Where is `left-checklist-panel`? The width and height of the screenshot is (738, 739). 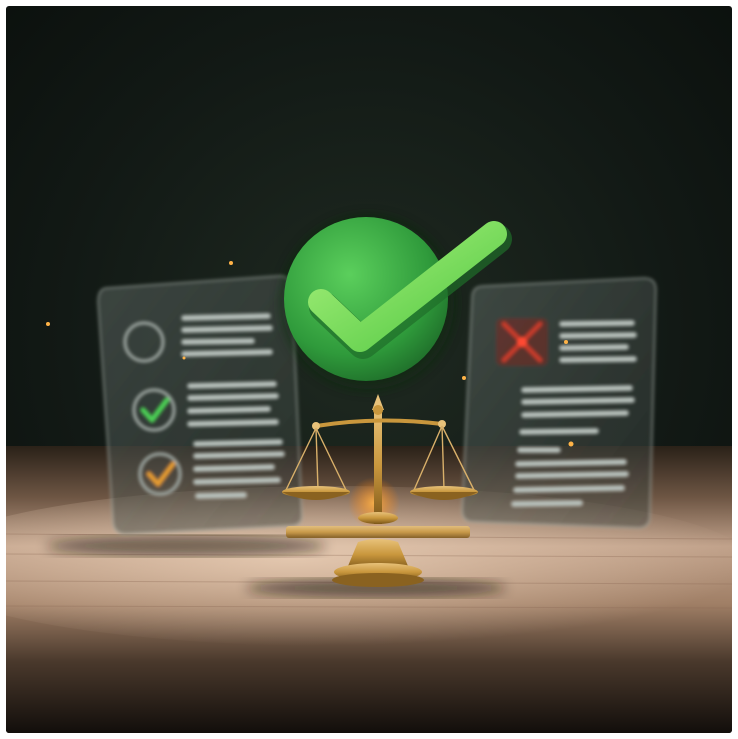
left-checklist-panel is located at coordinates (200, 405).